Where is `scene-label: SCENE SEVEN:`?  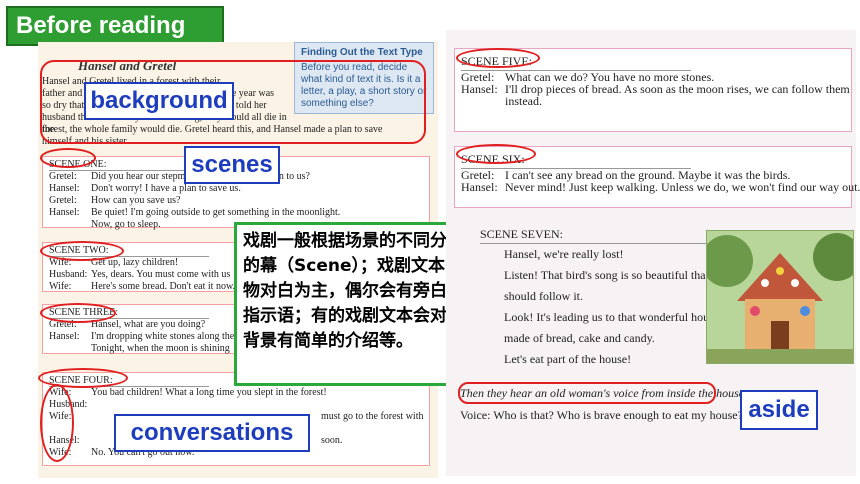
scene-label: SCENE SEVEN: is located at coordinates (595, 235).